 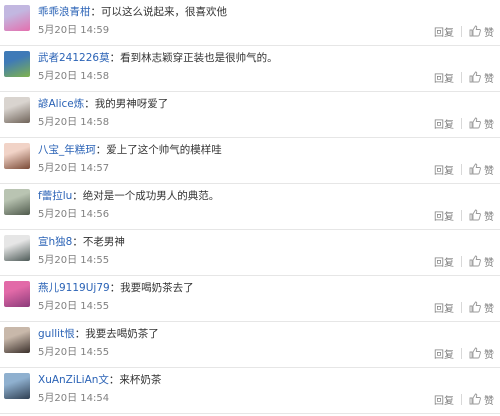 What do you see at coordinates (151, 288) in the screenshot?
I see `comment-text: ：我要喝奶茶去了` at bounding box center [151, 288].